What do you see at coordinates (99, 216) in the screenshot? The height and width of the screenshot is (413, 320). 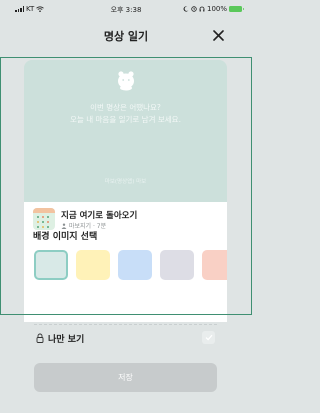 I see `track-title: 지금 여기로 돌아오기` at bounding box center [99, 216].